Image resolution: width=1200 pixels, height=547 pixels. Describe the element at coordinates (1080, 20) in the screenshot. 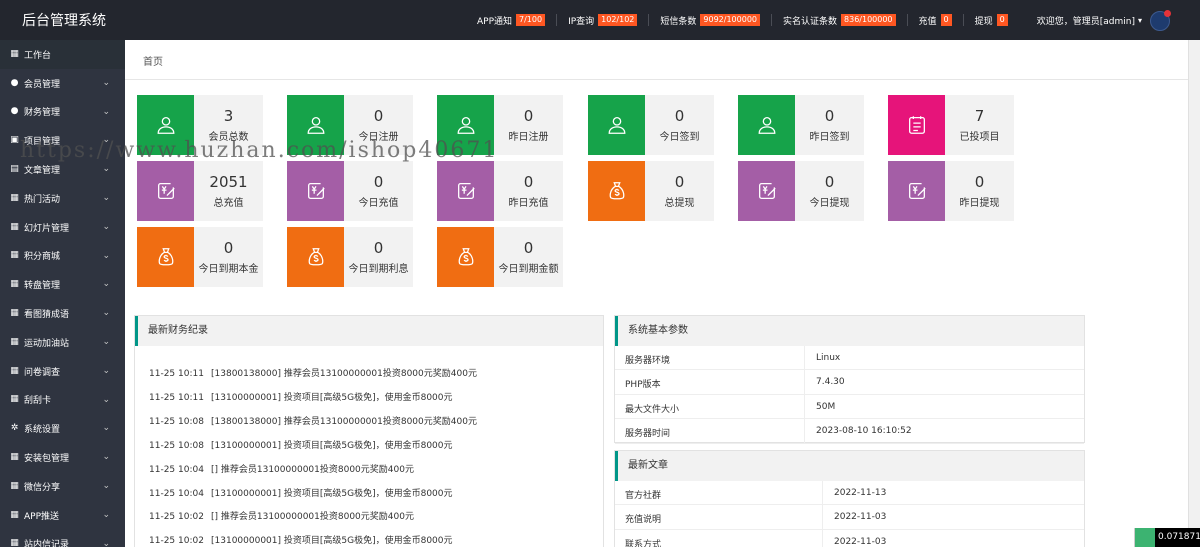

I see `user-menu: 欢迎您，管理员[admin] ▾` at that location.